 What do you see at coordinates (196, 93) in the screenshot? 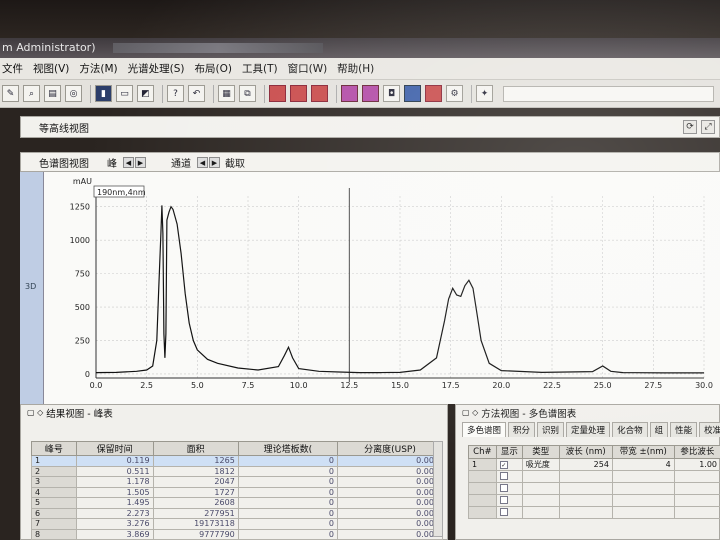
I see `undo-icon: ↶` at bounding box center [196, 93].